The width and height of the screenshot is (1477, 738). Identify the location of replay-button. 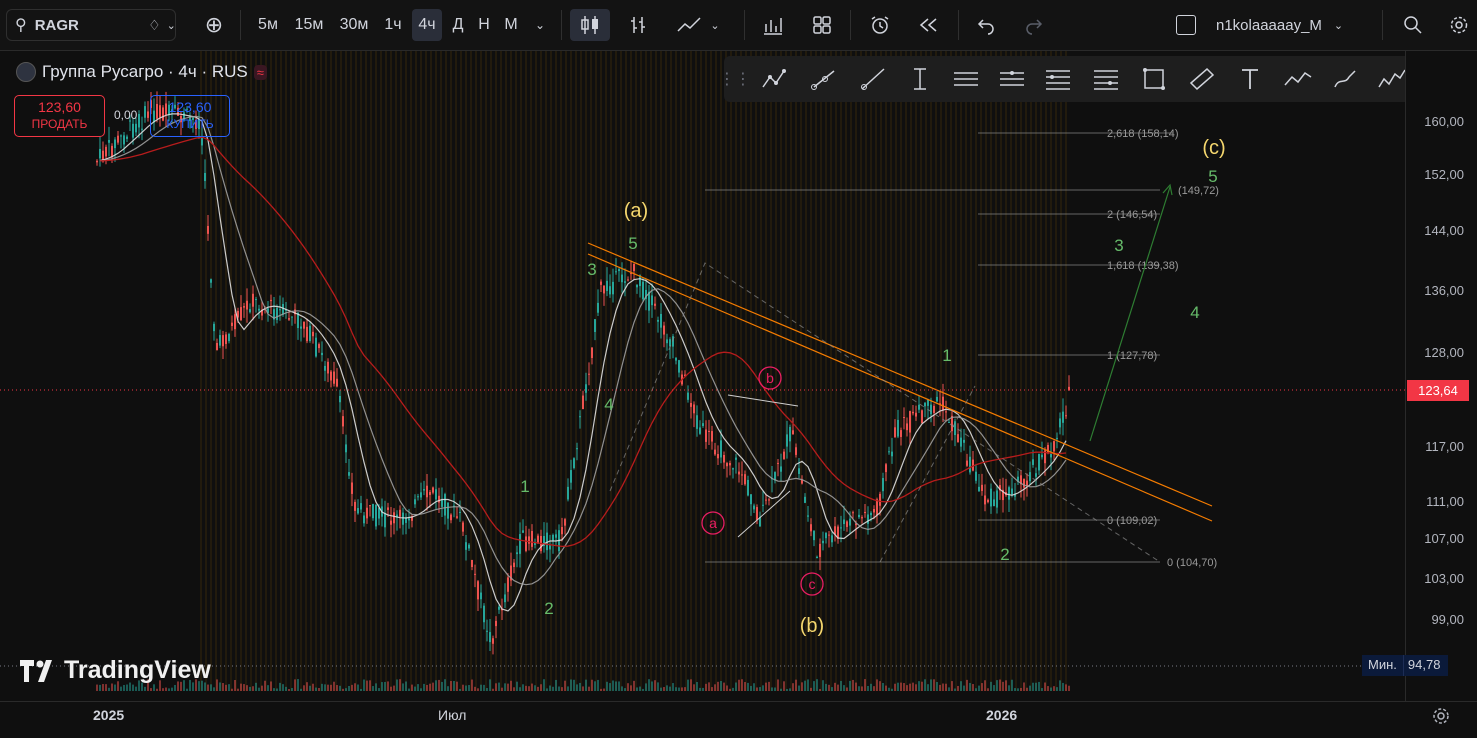
(928, 25).